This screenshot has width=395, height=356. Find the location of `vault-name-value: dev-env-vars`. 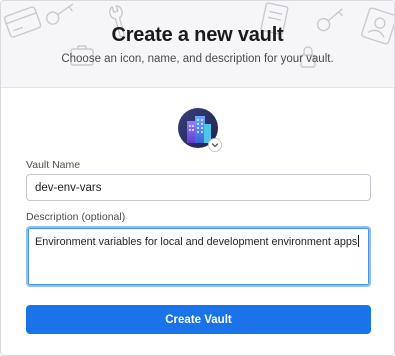

vault-name-value: dev-env-vars is located at coordinates (68, 187).